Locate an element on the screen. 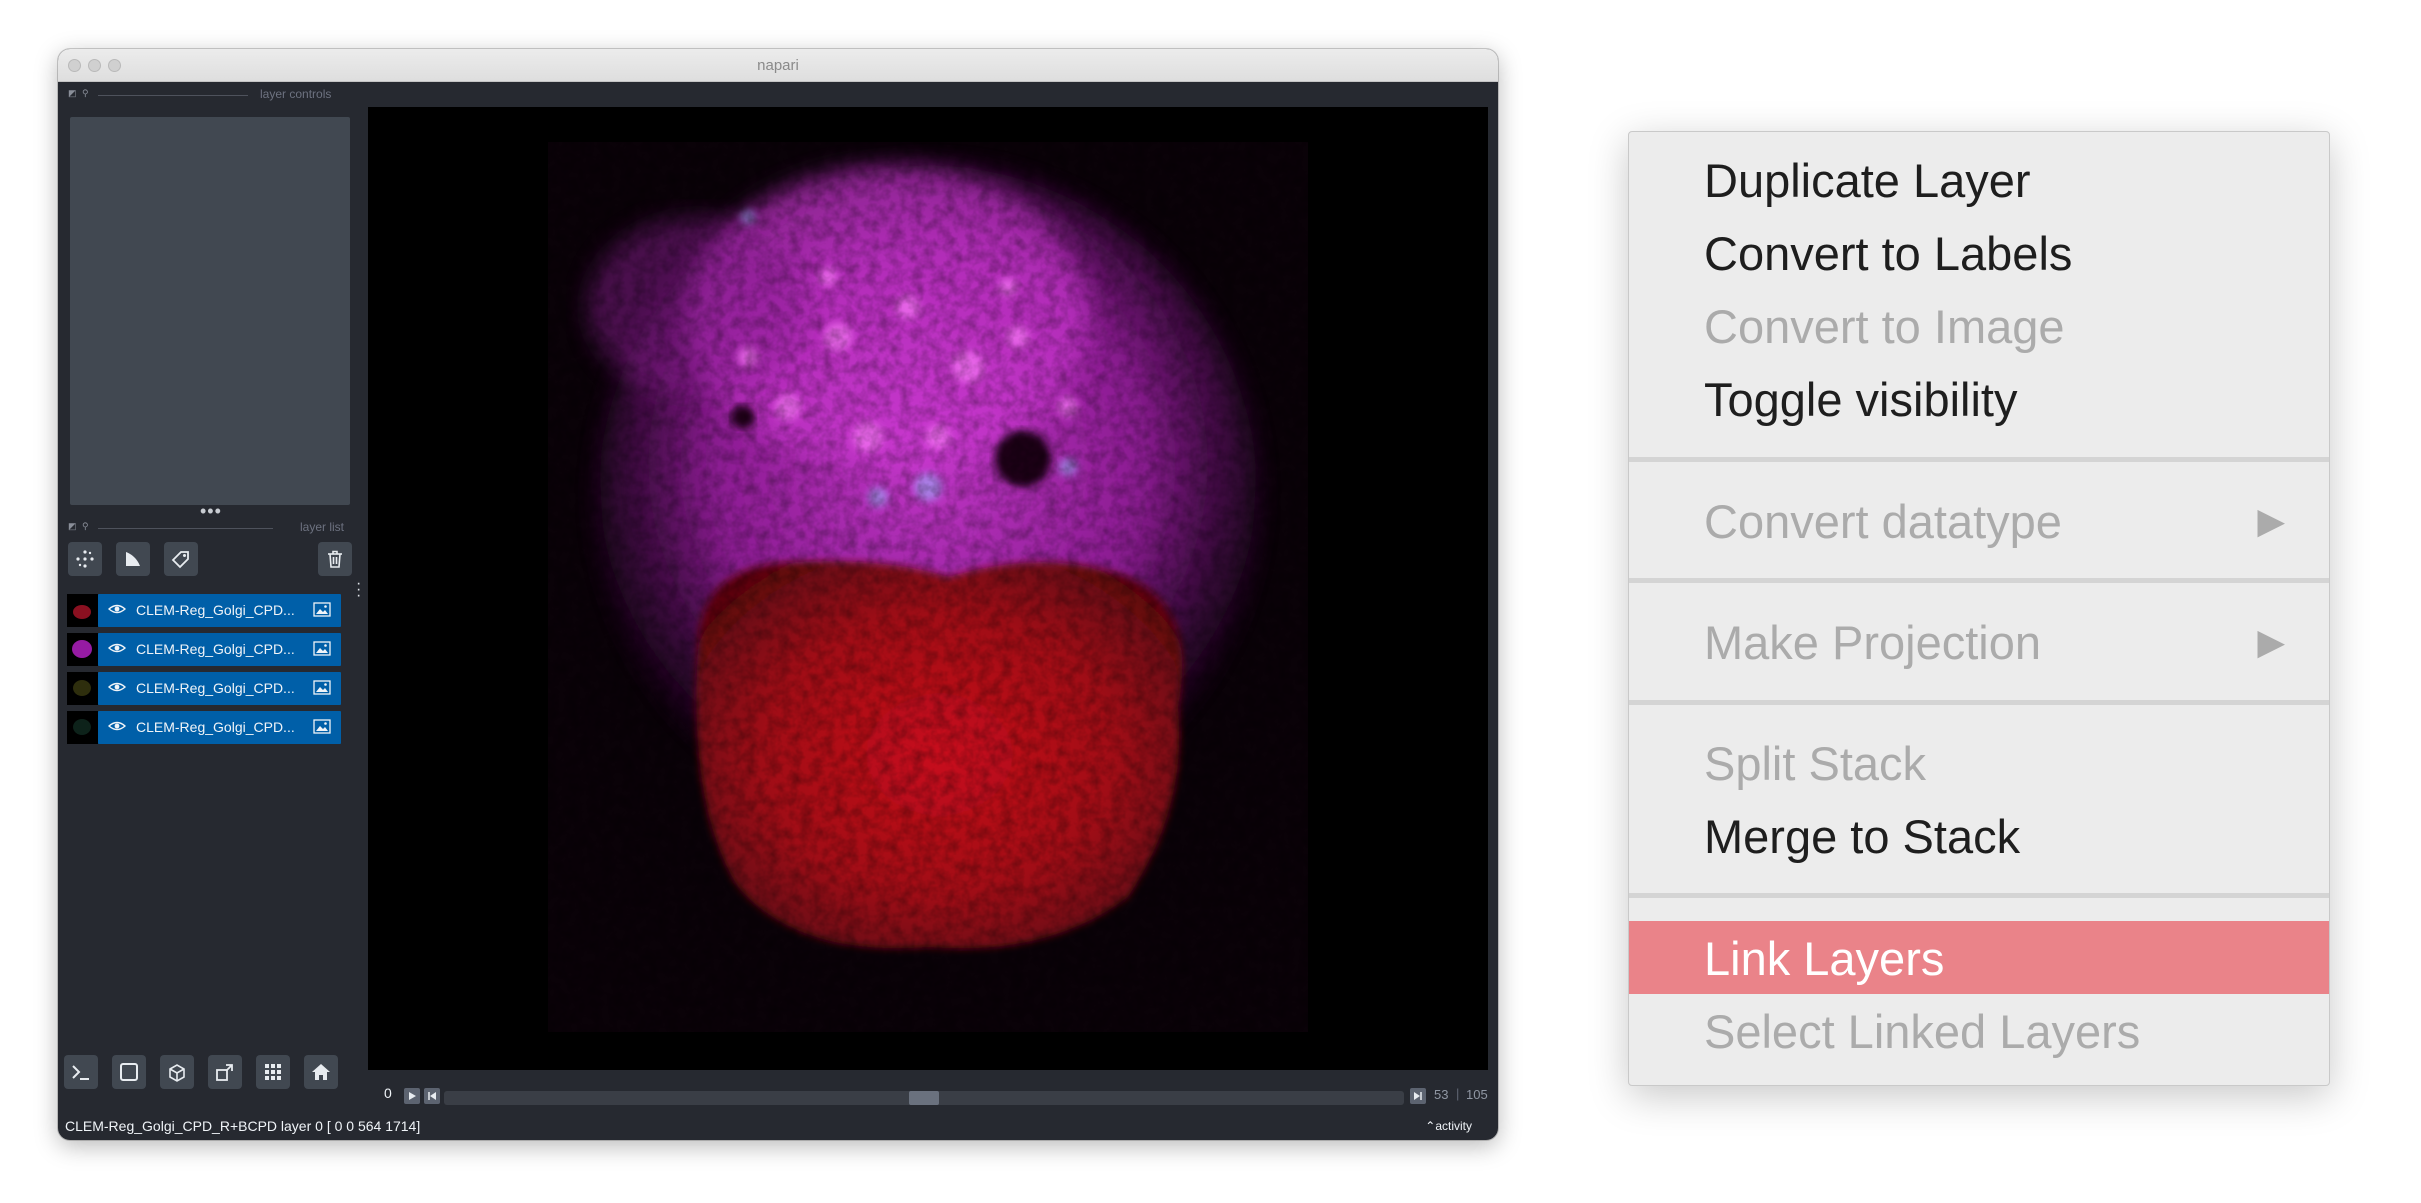  layer-controls-panel is located at coordinates (210, 311).